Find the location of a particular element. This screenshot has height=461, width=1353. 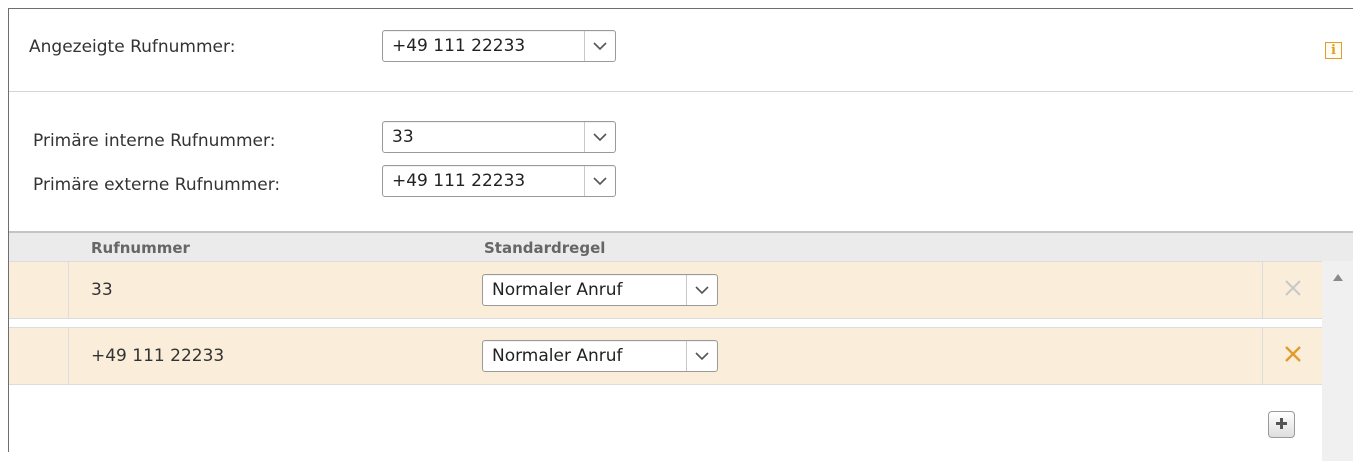

table-row: 33 Normaler Anruf is located at coordinates (665, 290).